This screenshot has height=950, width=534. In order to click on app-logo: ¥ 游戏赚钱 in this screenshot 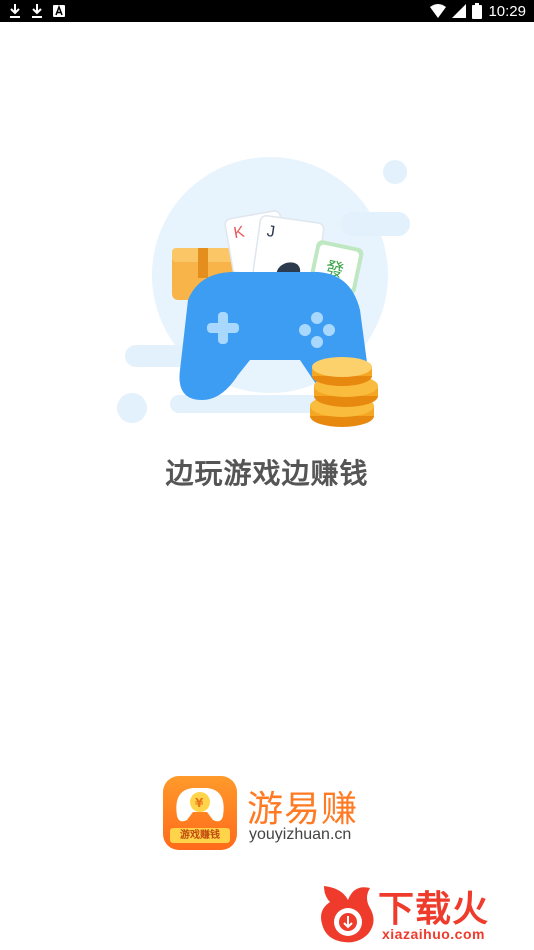, I will do `click(200, 813)`.